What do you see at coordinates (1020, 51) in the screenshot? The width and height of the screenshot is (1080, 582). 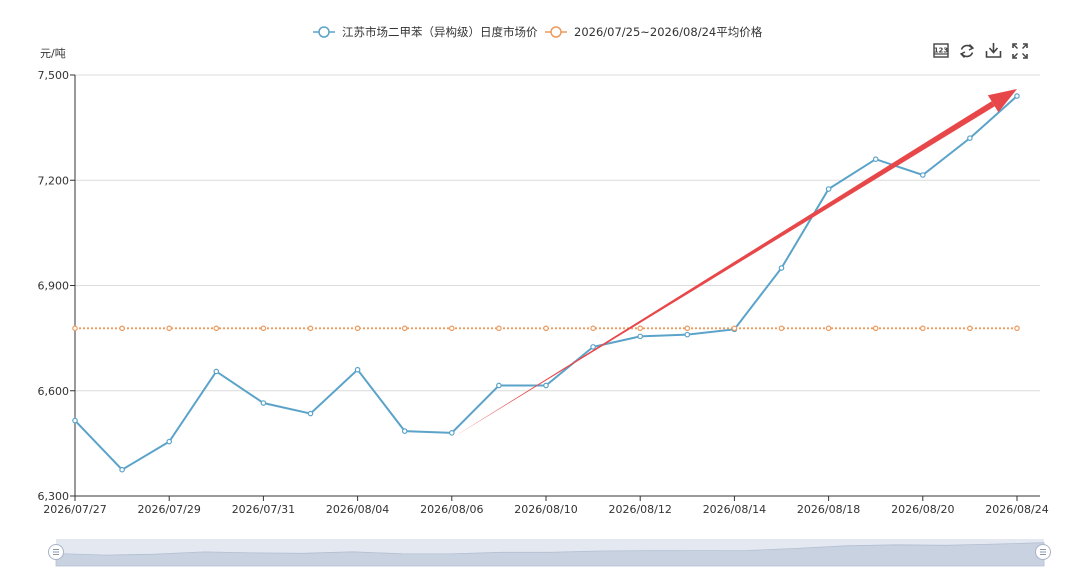 I see `fullscreen-icon` at bounding box center [1020, 51].